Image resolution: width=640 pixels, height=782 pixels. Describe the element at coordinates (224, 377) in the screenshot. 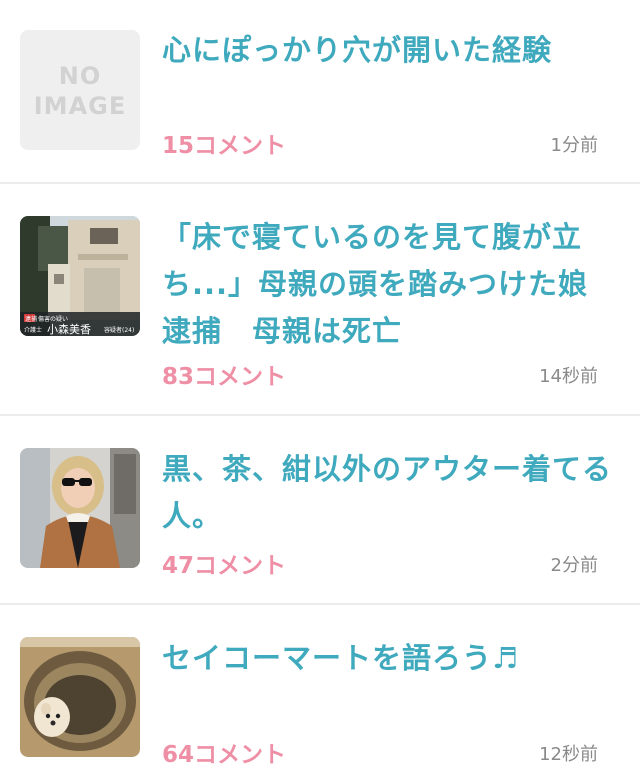

I see `comment-count: 83コメント` at that location.